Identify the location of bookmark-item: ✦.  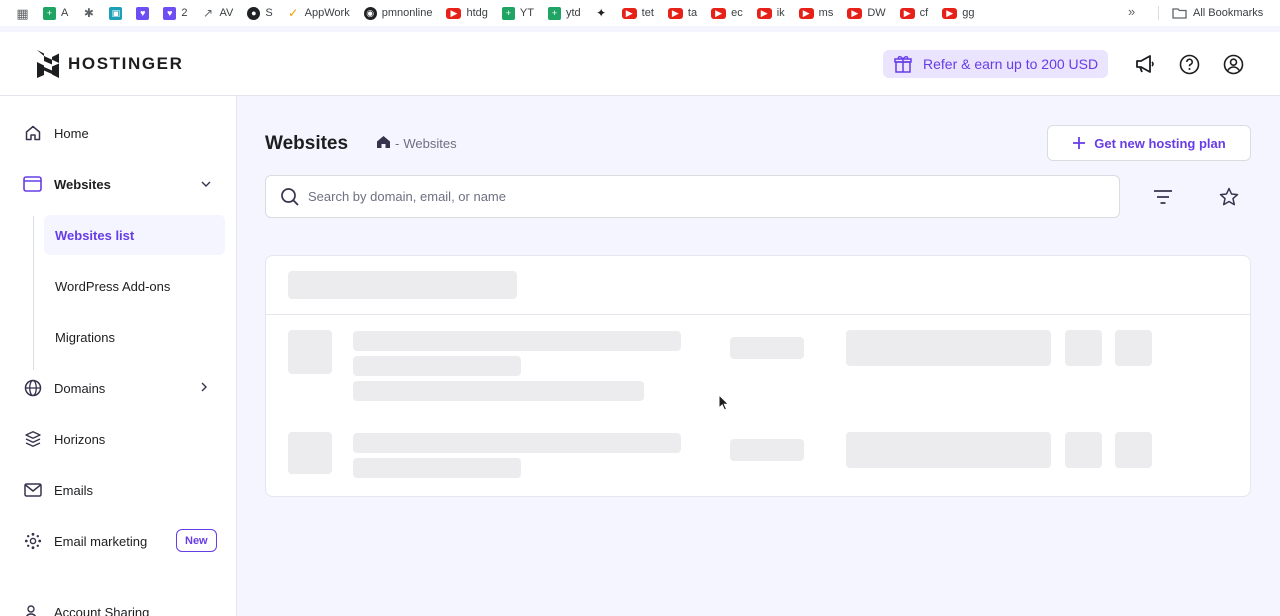
(601, 13).